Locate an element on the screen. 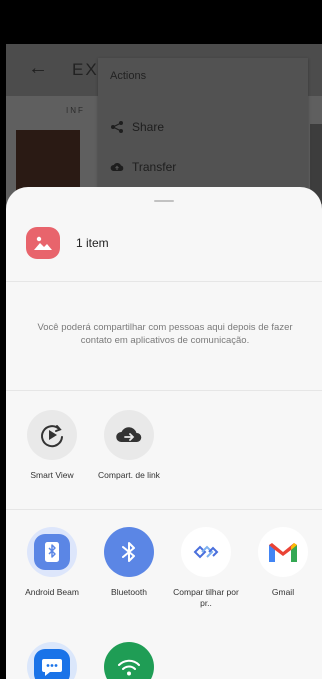 The image size is (322, 679). selected-items-row: 1 item is located at coordinates (164, 246).